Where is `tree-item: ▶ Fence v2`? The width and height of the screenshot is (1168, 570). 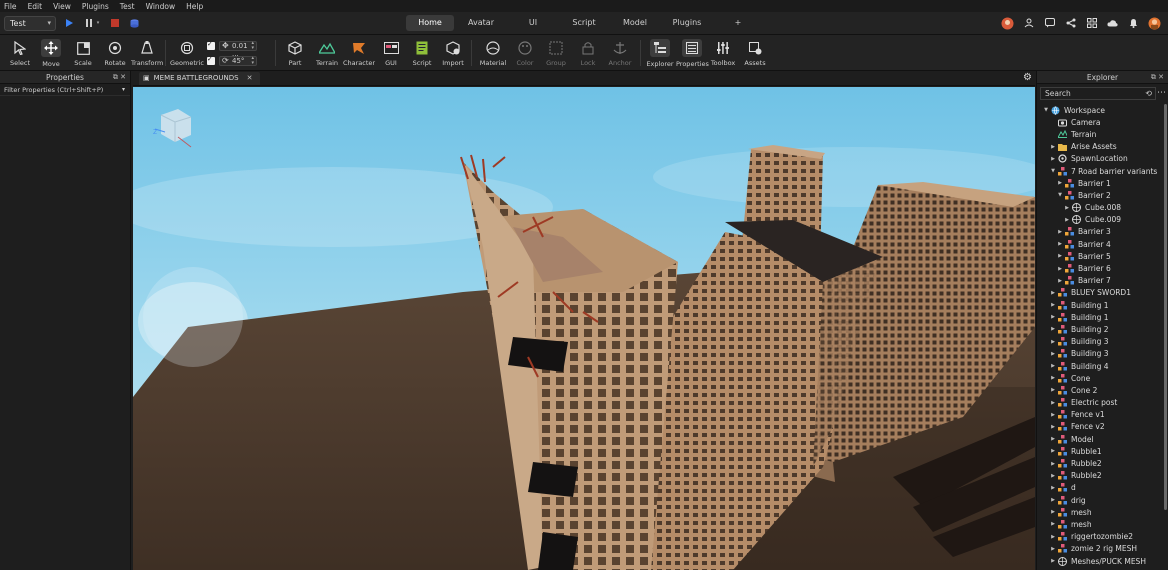 tree-item: ▶ Fence v2 is located at coordinates (1100, 427).